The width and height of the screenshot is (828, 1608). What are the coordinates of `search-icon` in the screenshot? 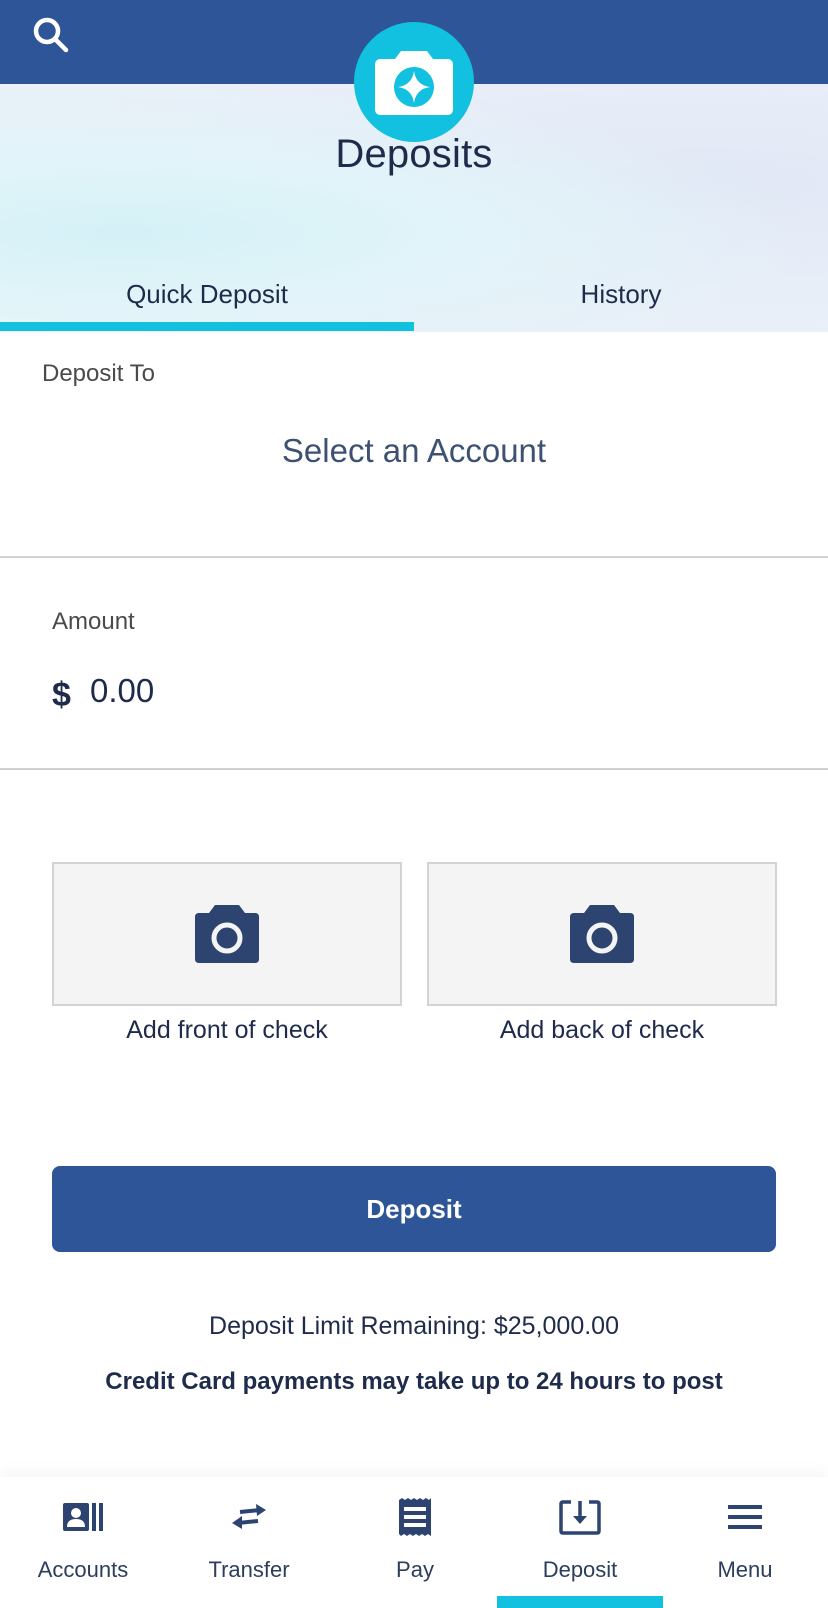 It's located at (51, 35).